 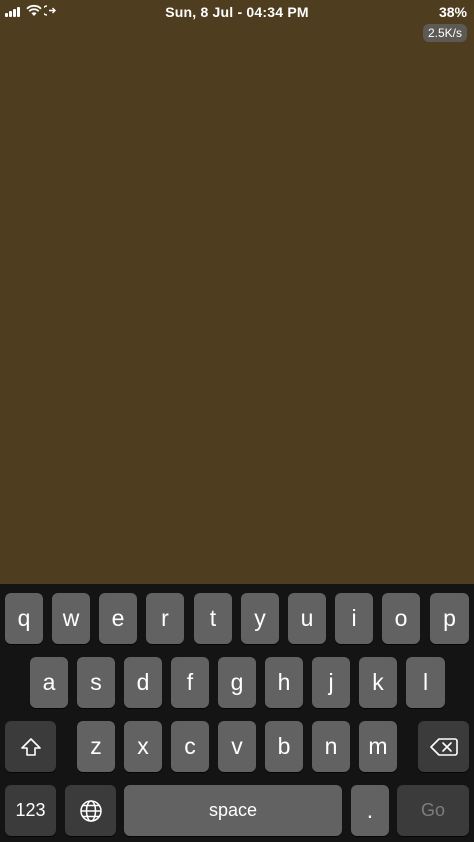 What do you see at coordinates (190, 746) in the screenshot?
I see `key-c: c` at bounding box center [190, 746].